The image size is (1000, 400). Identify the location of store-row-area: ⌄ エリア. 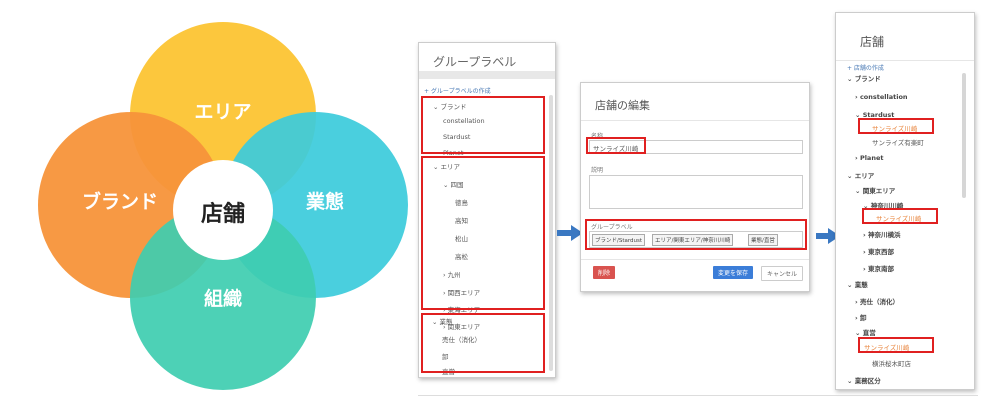
(860, 175).